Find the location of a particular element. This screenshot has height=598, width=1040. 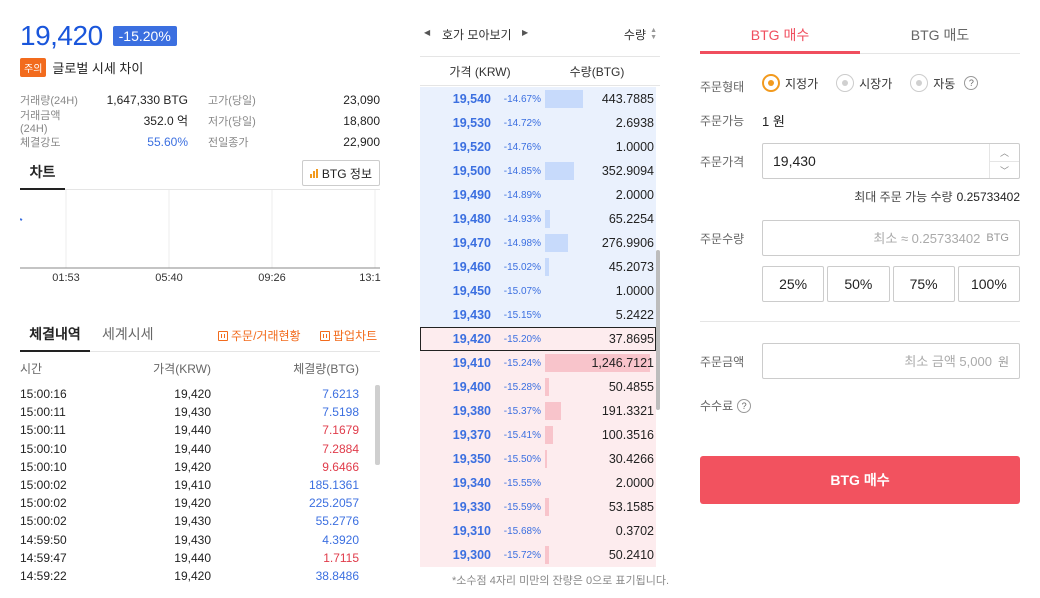

orderbook-row: 19,490 -14.89% 2.0000 is located at coordinates (538, 195).